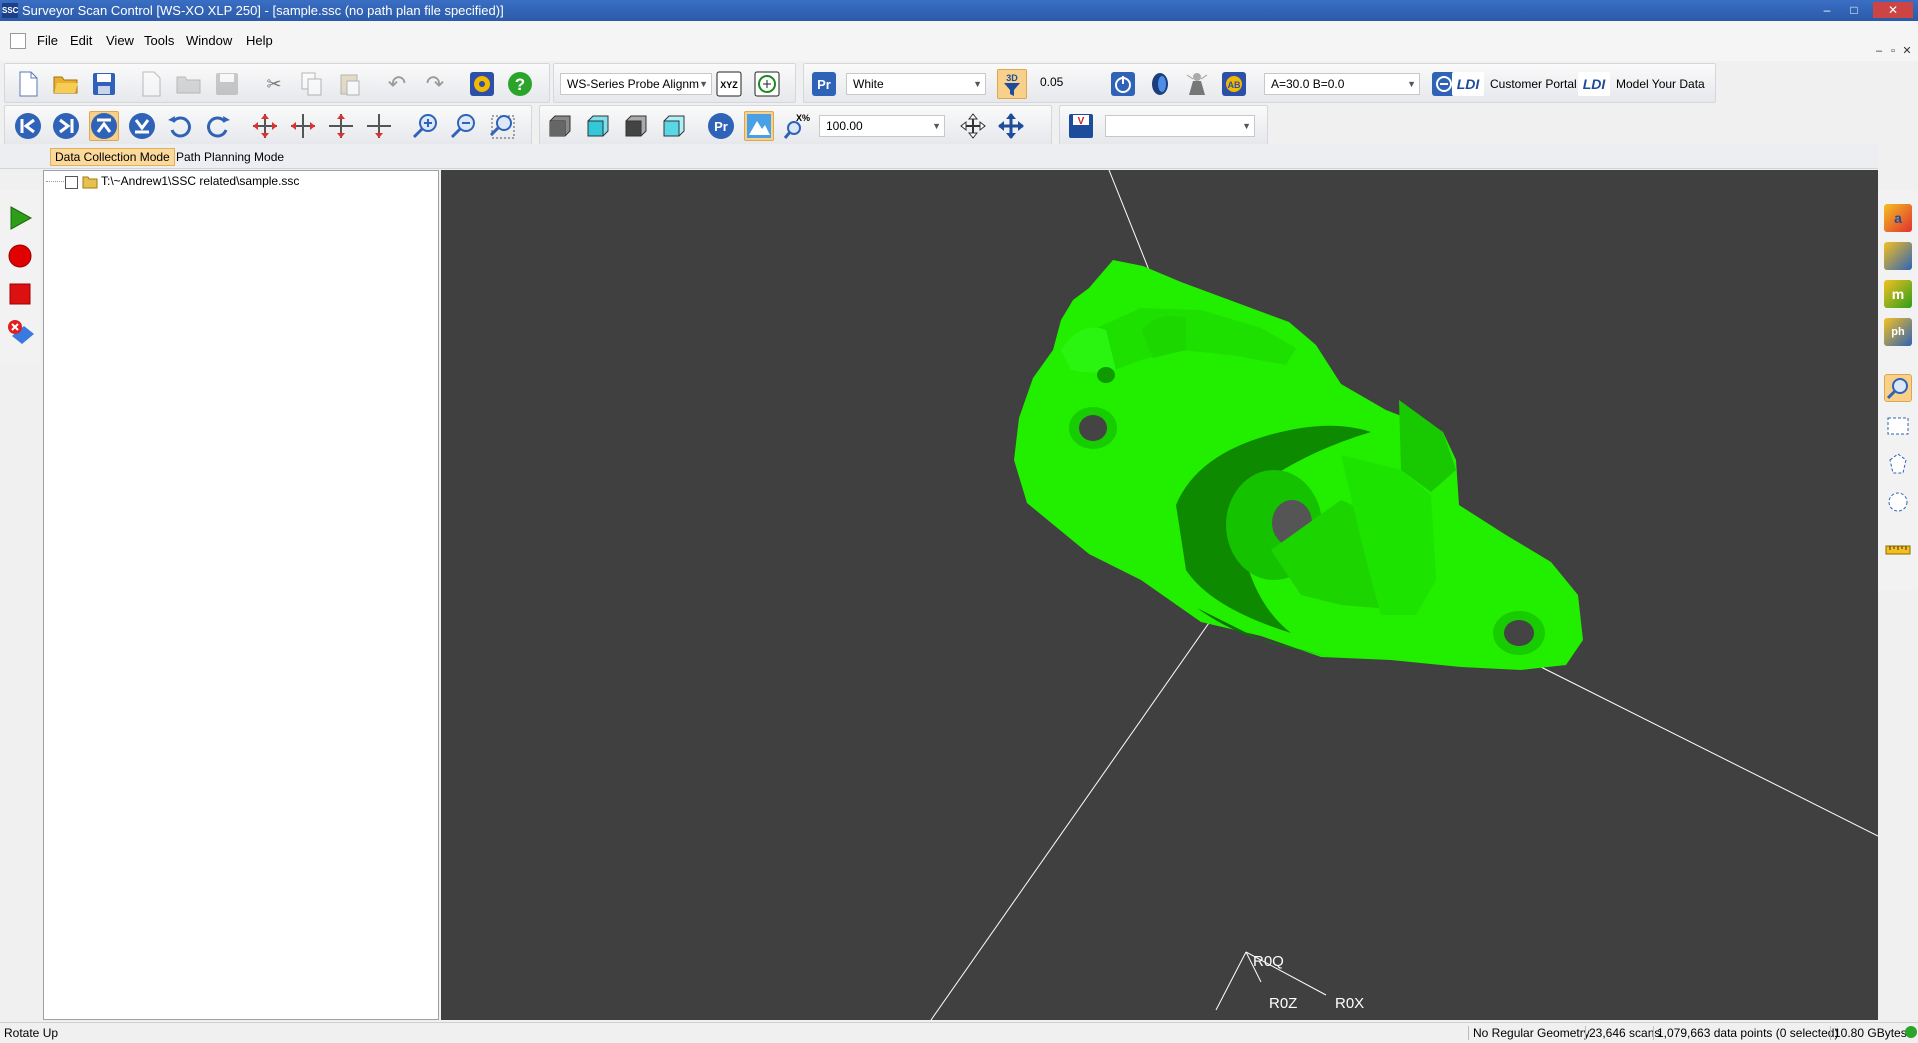  Describe the element at coordinates (426, 126) in the screenshot. I see `zoom-in-icon` at that location.